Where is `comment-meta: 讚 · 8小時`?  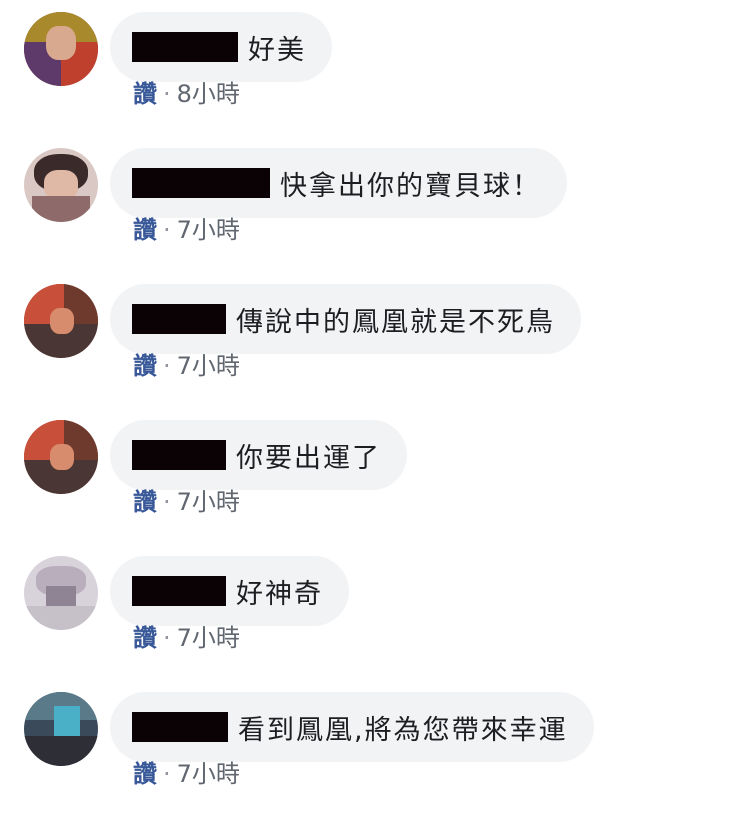
comment-meta: 讚 · 8小時 is located at coordinates (186, 94).